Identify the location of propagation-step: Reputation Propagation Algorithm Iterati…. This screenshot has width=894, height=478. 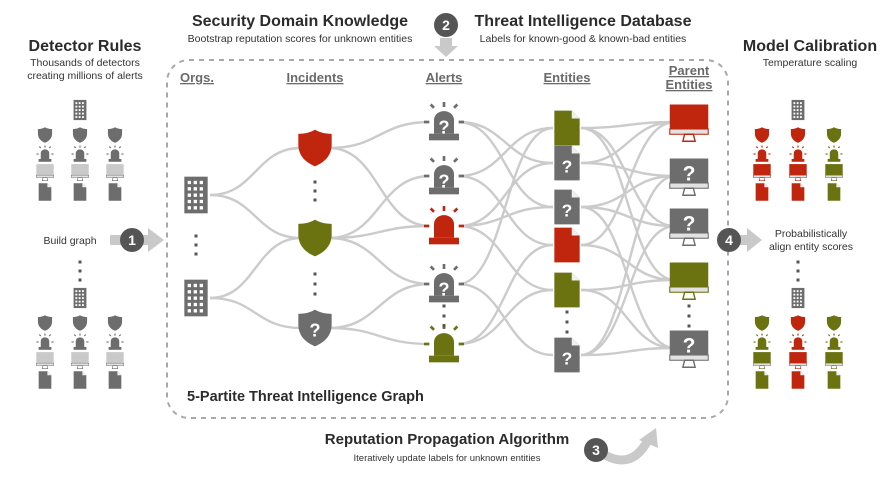
(491, 446).